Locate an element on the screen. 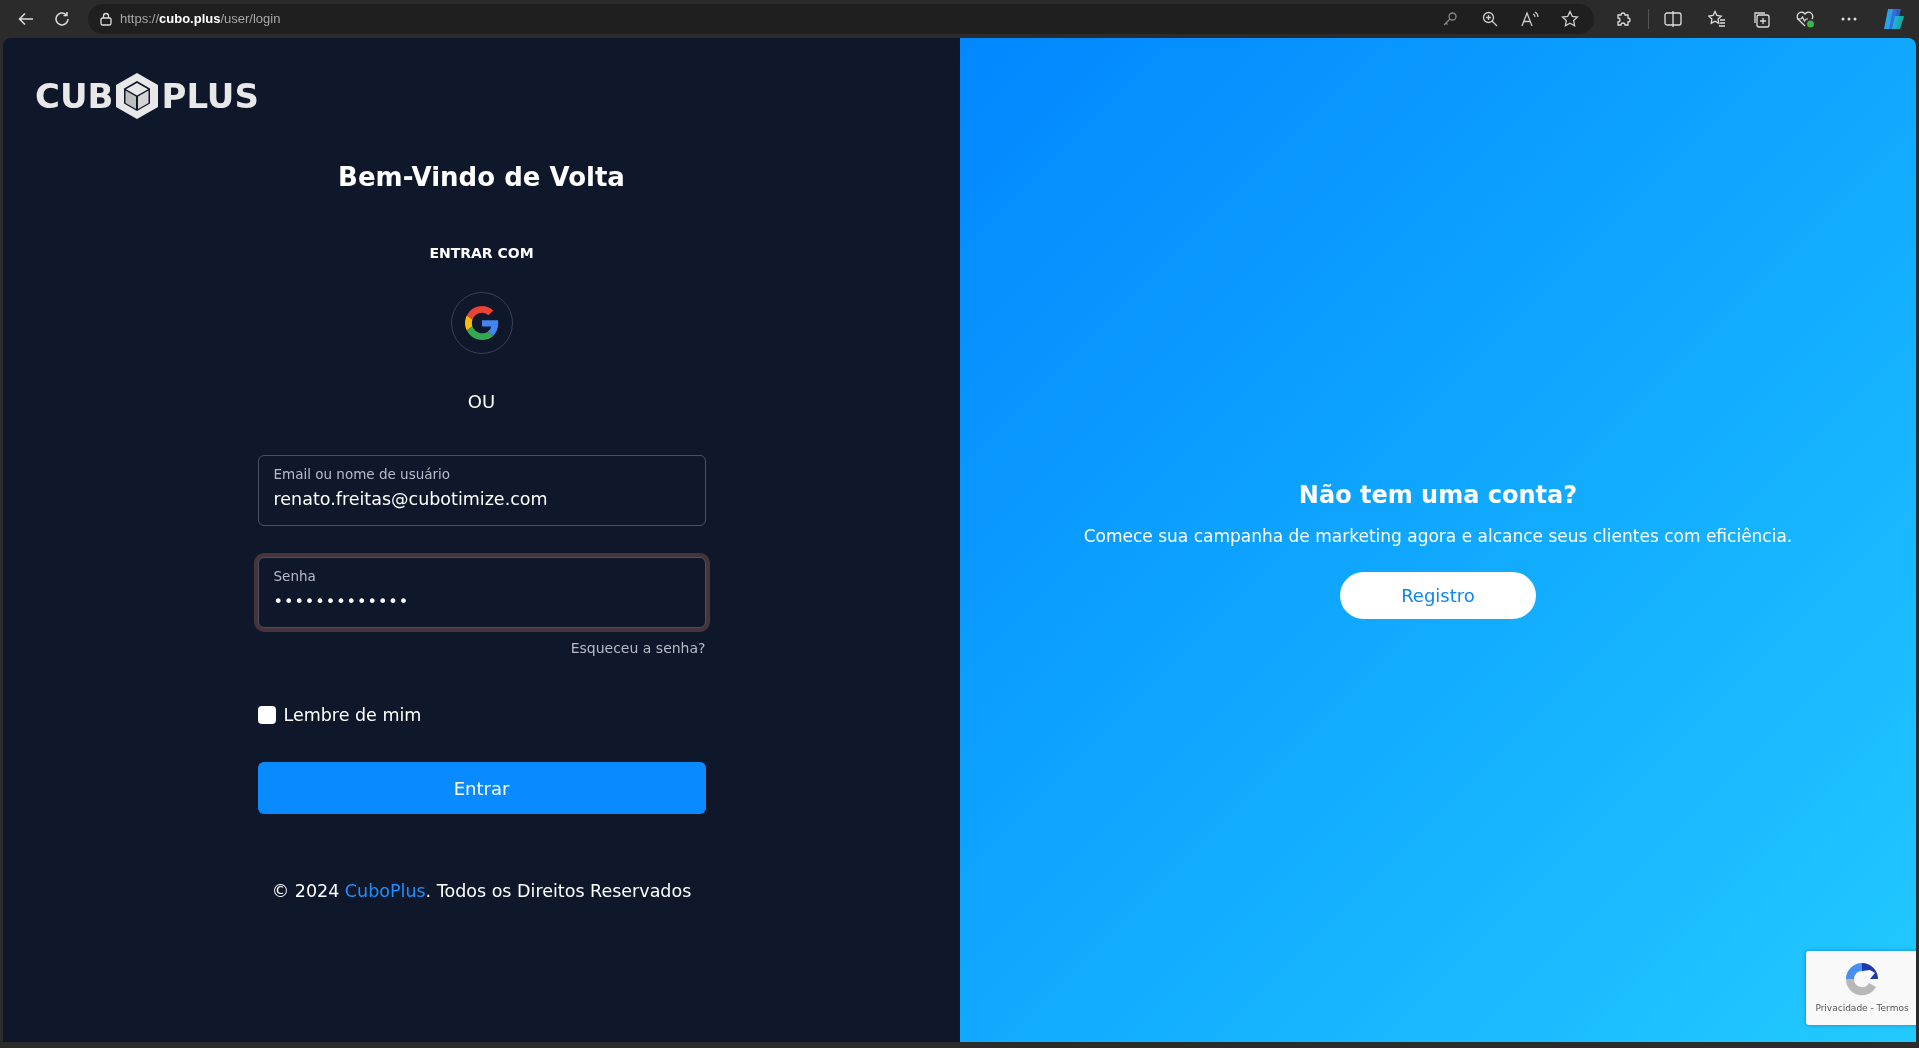  copyright-text: © 2024 CuboPlus. Todos os Direitos Reservados is located at coordinates (481, 892).